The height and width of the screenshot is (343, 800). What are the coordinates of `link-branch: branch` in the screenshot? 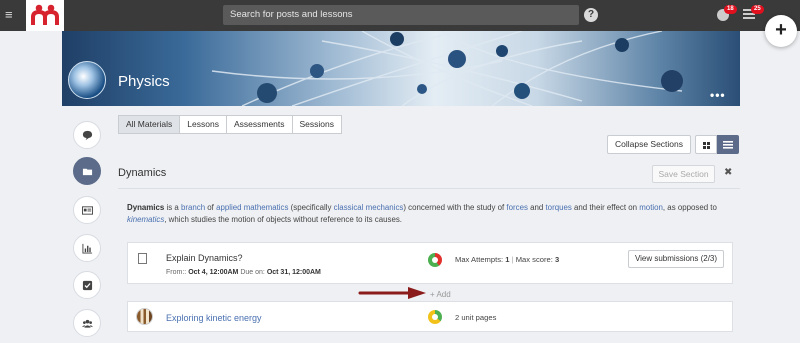 It's located at (193, 207).